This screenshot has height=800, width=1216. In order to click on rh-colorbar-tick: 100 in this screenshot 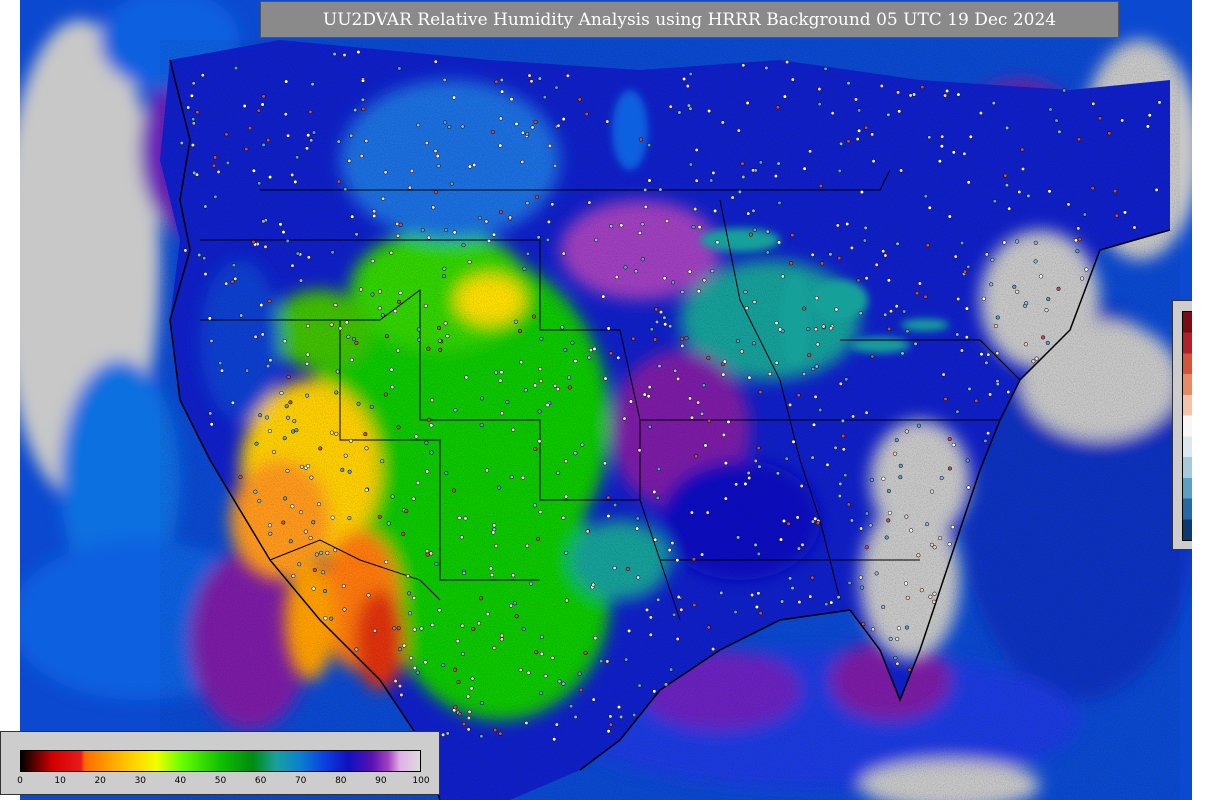, I will do `click(421, 781)`.